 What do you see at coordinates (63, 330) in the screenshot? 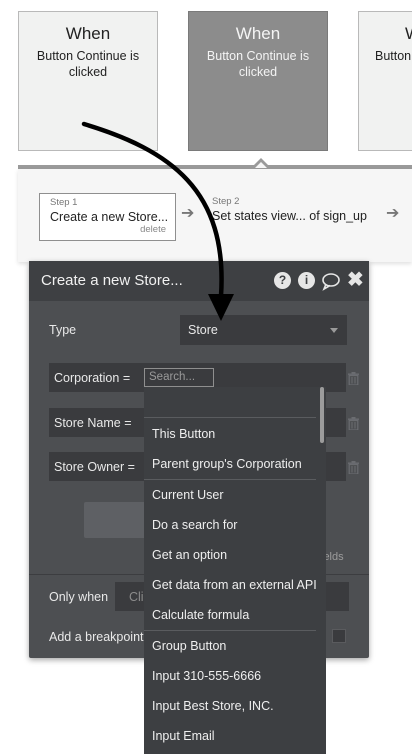
I see `type-label: Type` at bounding box center [63, 330].